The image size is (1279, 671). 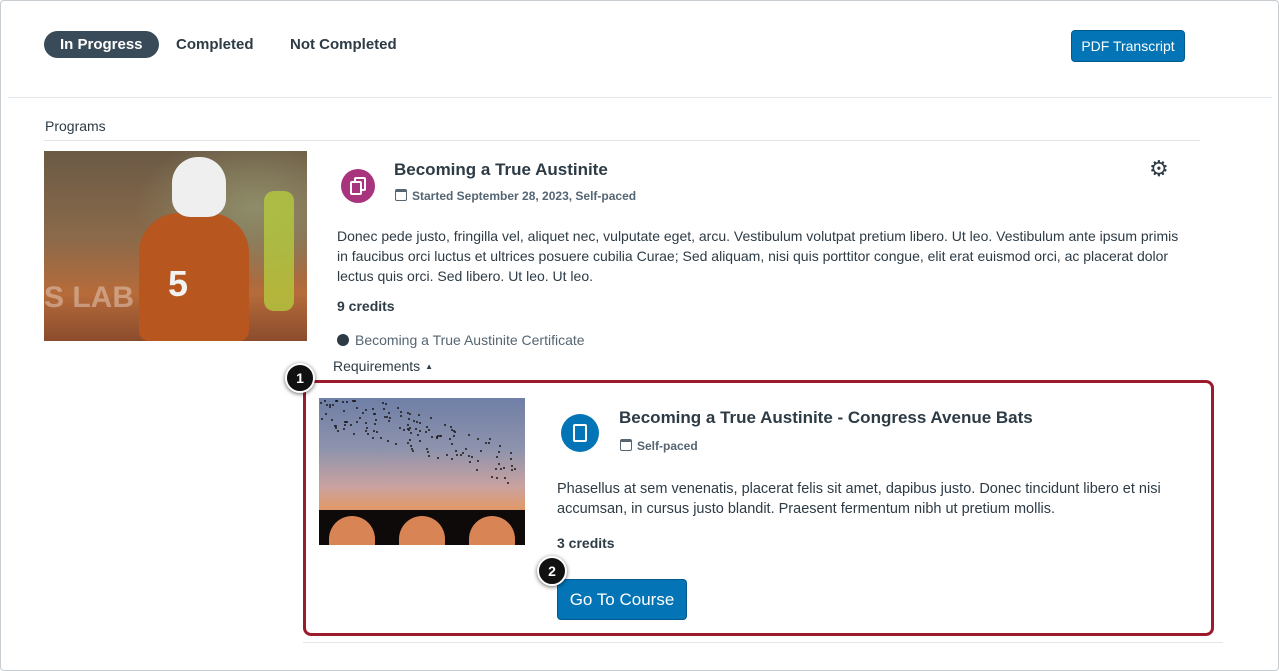 I want to click on certificate-link: Becoming a True Austinite Certificate, so click(x=461, y=340).